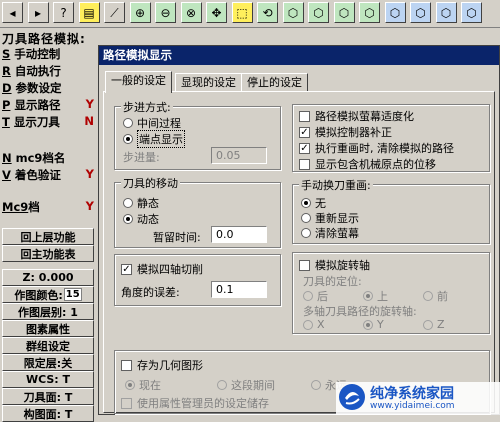 Image resolution: width=500 pixels, height=422 pixels. Describe the element at coordinates (48, 294) in the screenshot. I see `status-item-1: 作图颜色: 15` at that location.